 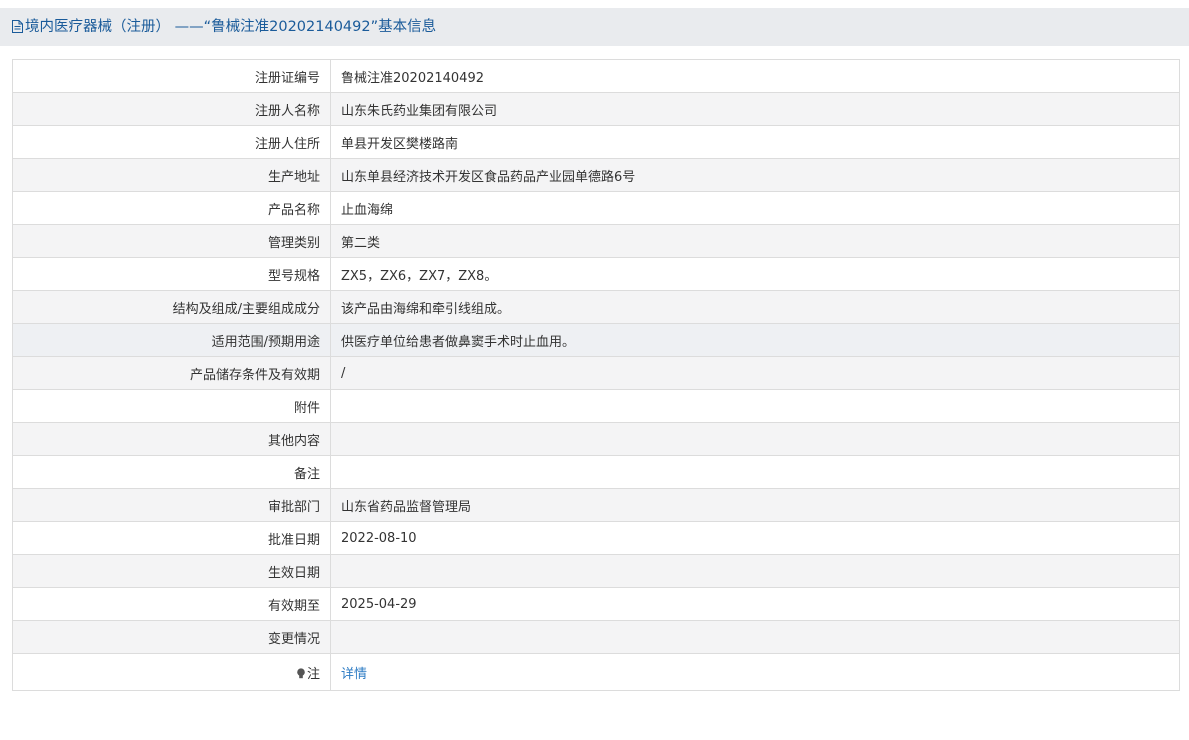 I want to click on table-row: 附件, so click(x=596, y=406).